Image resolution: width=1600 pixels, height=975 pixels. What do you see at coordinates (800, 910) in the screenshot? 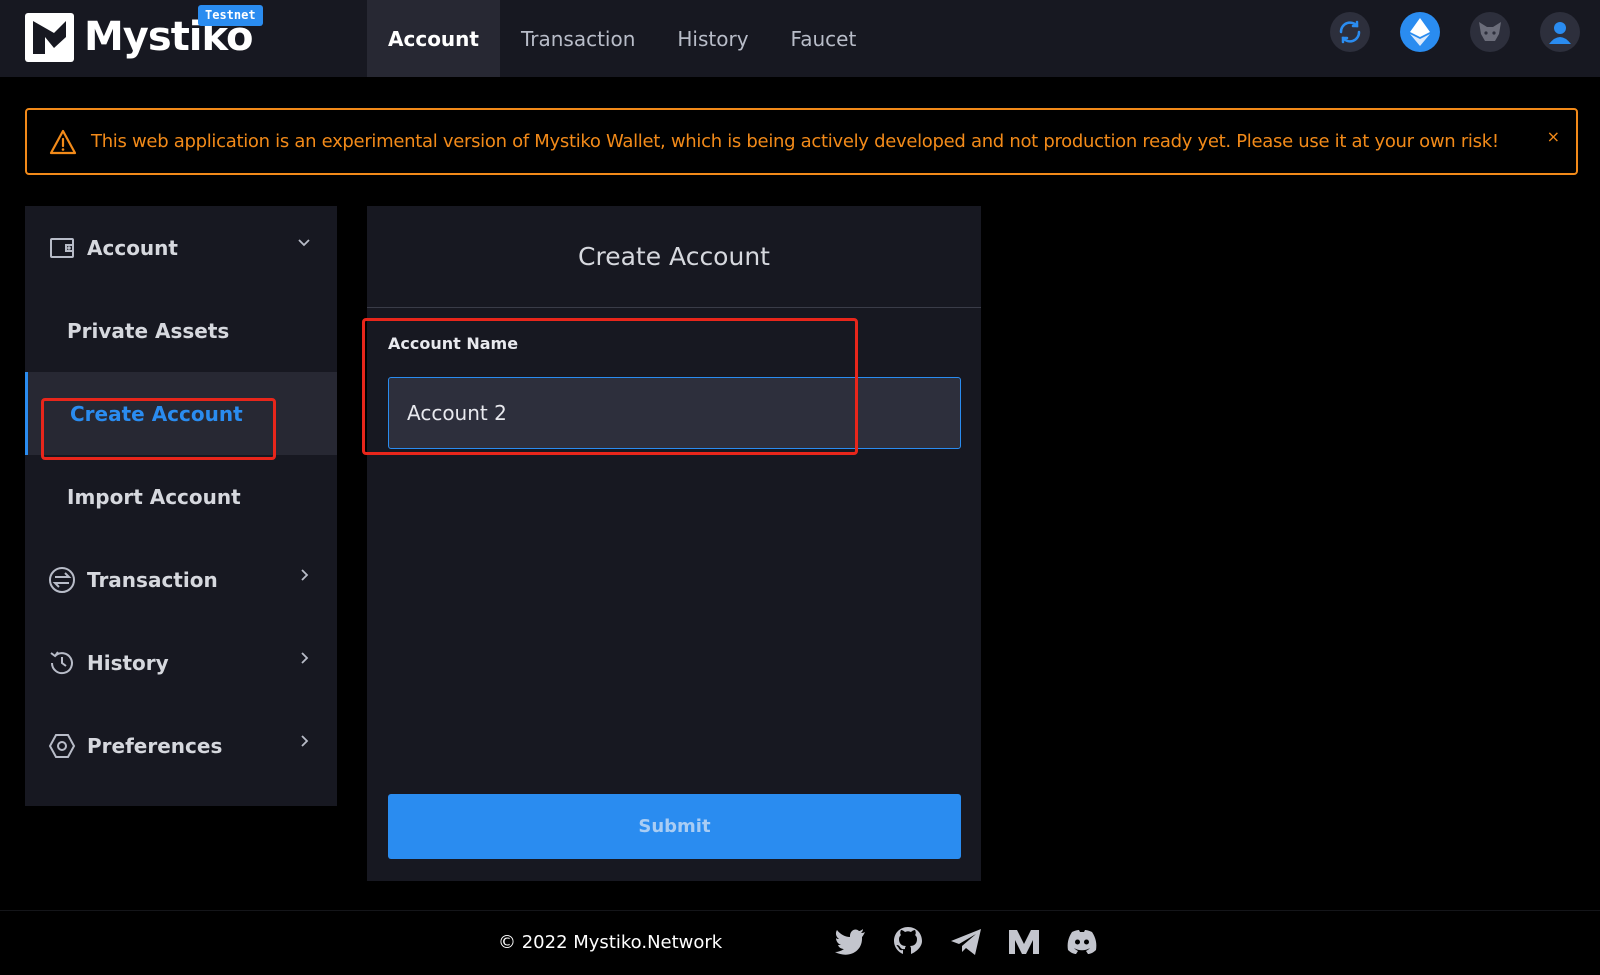
I see `footer-divider` at bounding box center [800, 910].